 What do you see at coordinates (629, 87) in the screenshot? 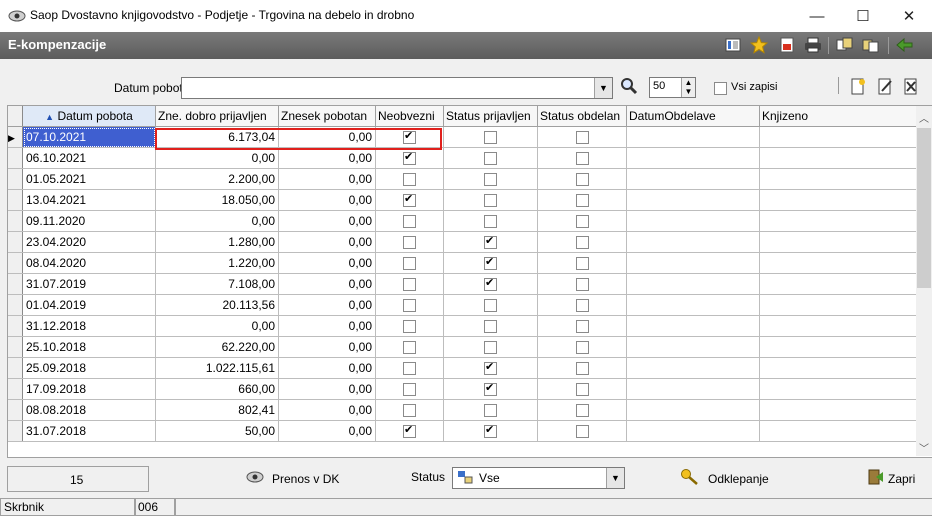
I see `search-icon` at bounding box center [629, 87].